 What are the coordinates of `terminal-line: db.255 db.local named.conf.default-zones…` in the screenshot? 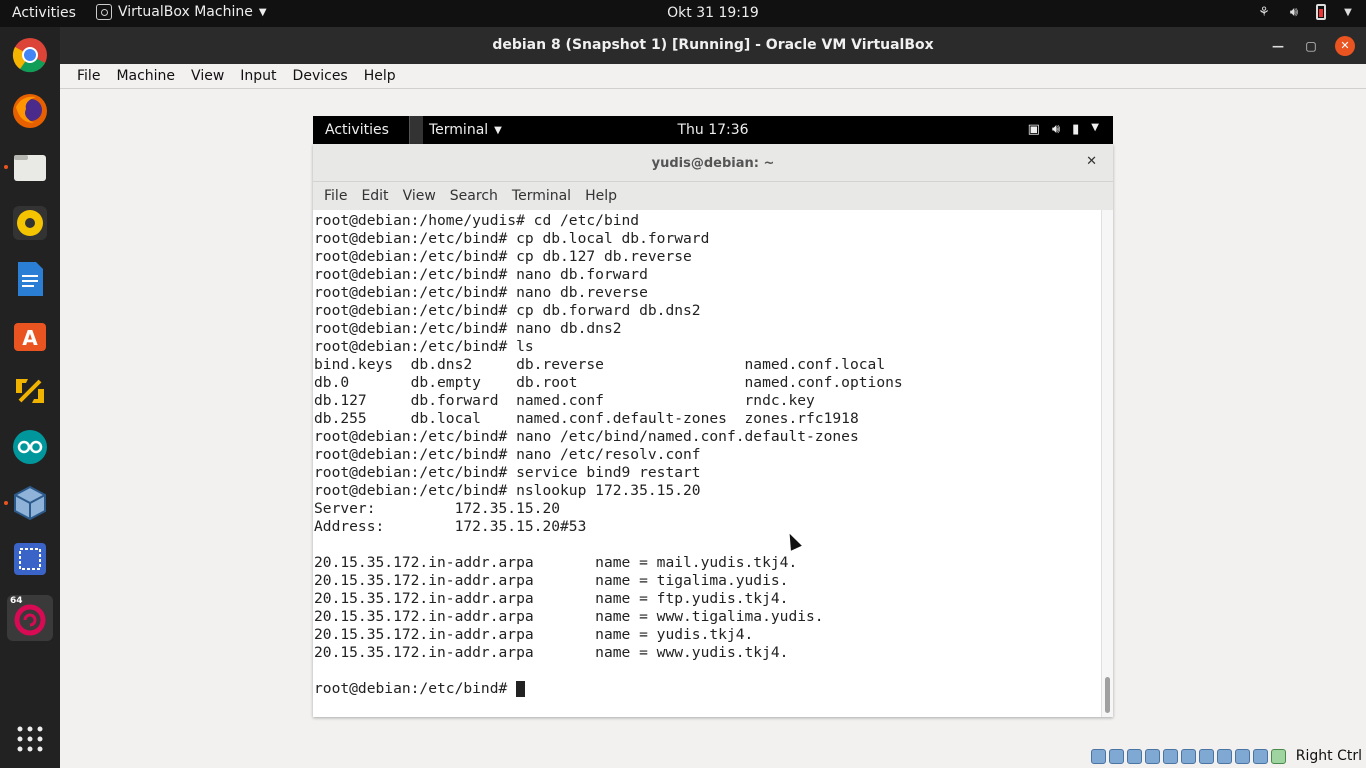 It's located at (586, 418).